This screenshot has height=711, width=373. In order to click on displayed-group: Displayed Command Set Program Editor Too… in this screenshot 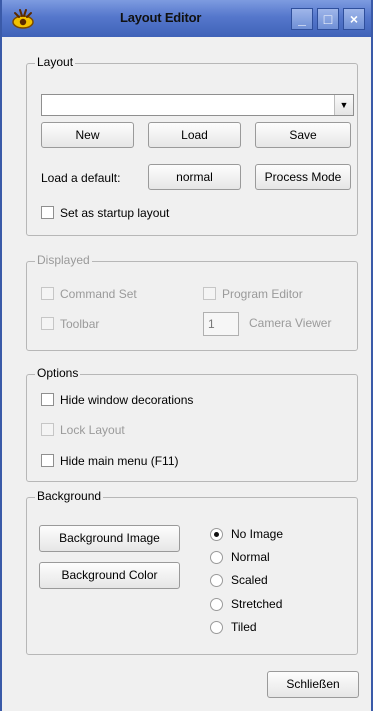, I will do `click(192, 302)`.